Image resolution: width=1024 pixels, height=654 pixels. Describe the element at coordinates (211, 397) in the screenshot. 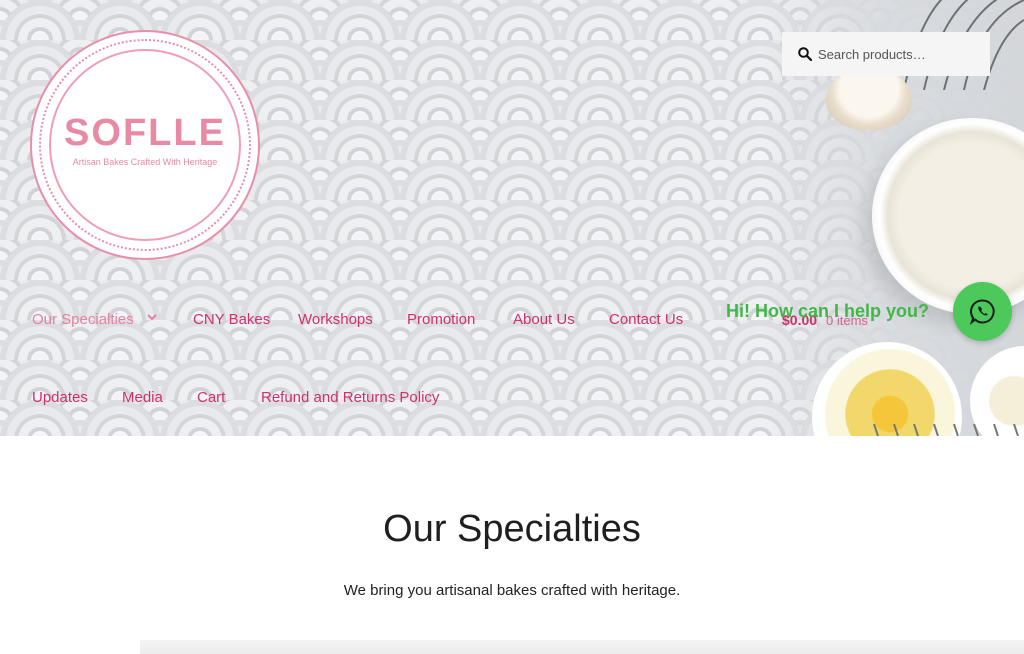

I see `nav-item-cart: Cart` at that location.